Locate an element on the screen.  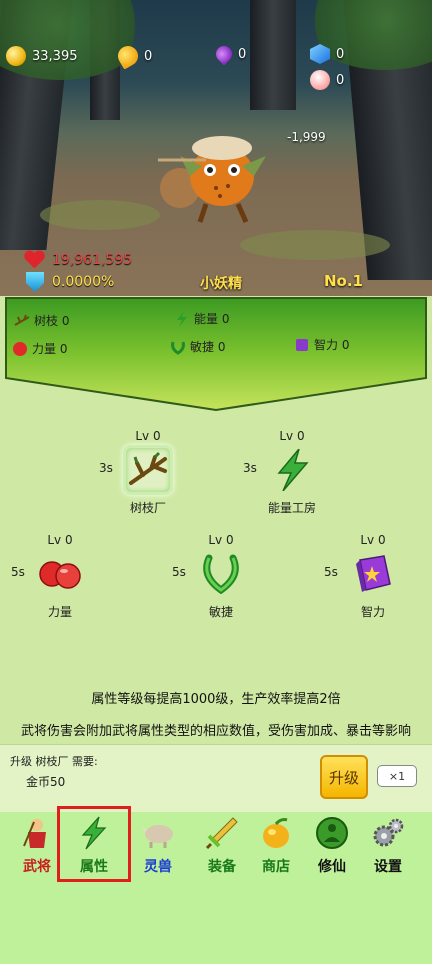
heart-icon is located at coordinates (34, 260).